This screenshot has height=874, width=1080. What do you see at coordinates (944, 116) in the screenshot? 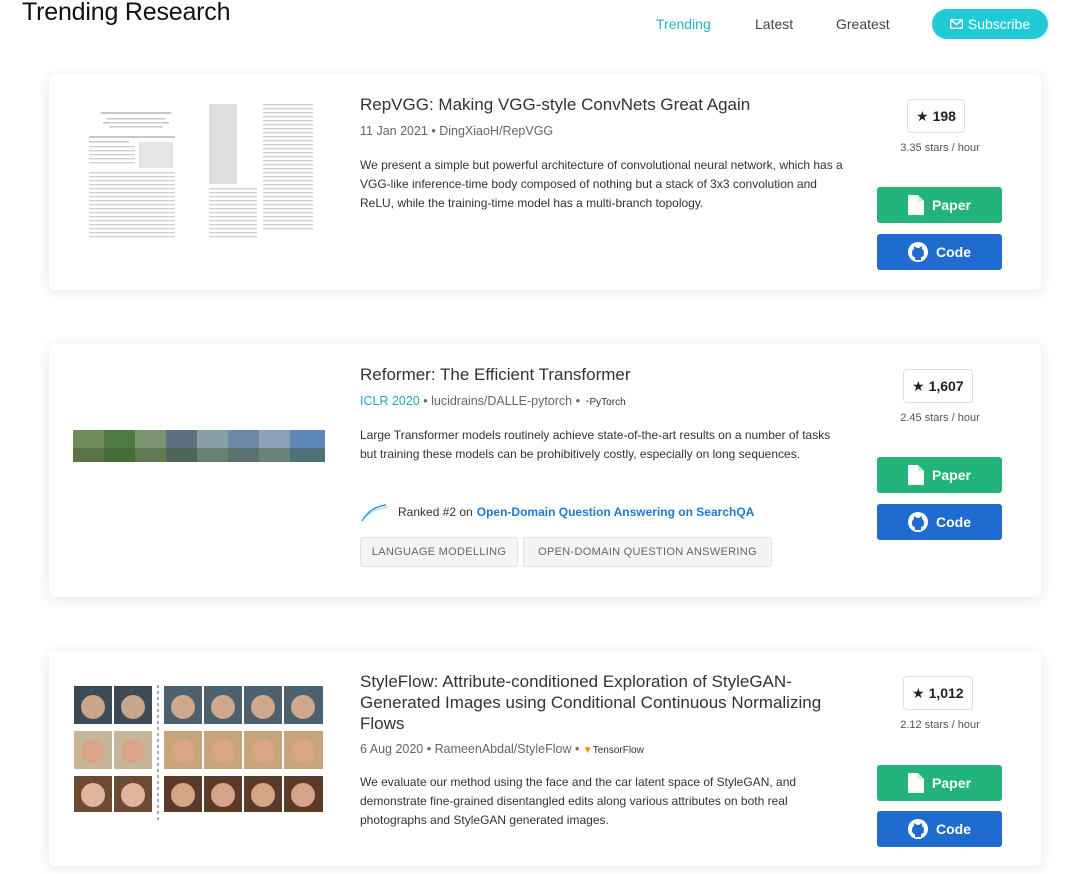
I see `stars-count: 198` at bounding box center [944, 116].